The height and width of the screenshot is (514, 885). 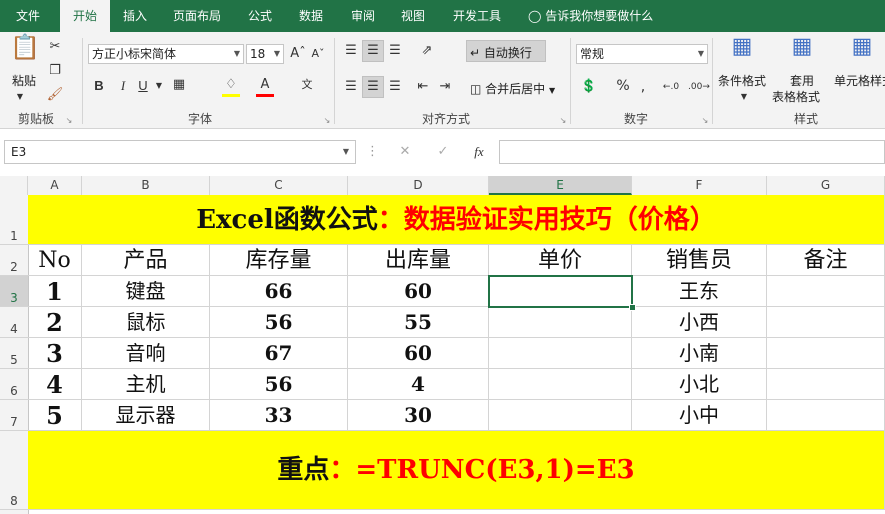 What do you see at coordinates (28, 16) in the screenshot?
I see `tab-file: 文件` at bounding box center [28, 16].